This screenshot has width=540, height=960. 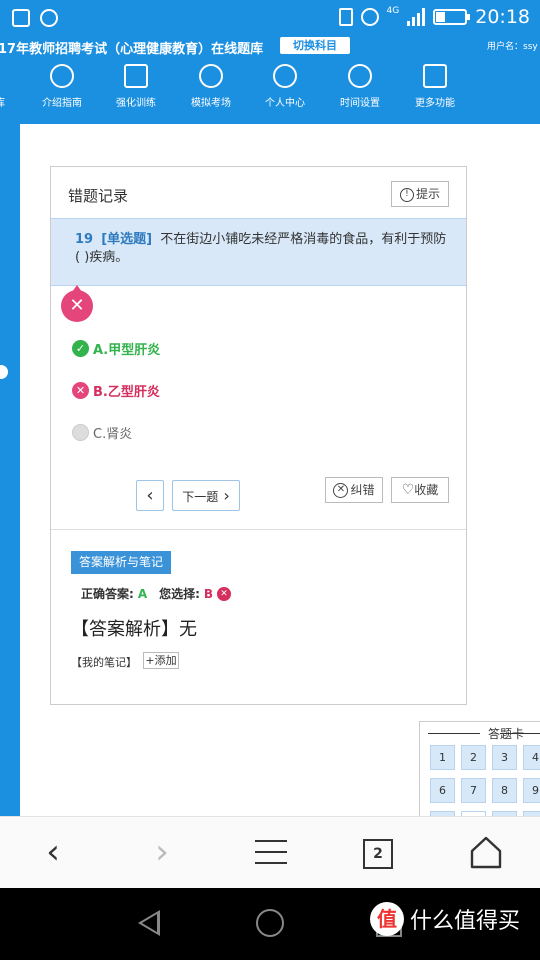 I want to click on nav-item-label: 模拟考场, so click(x=211, y=103).